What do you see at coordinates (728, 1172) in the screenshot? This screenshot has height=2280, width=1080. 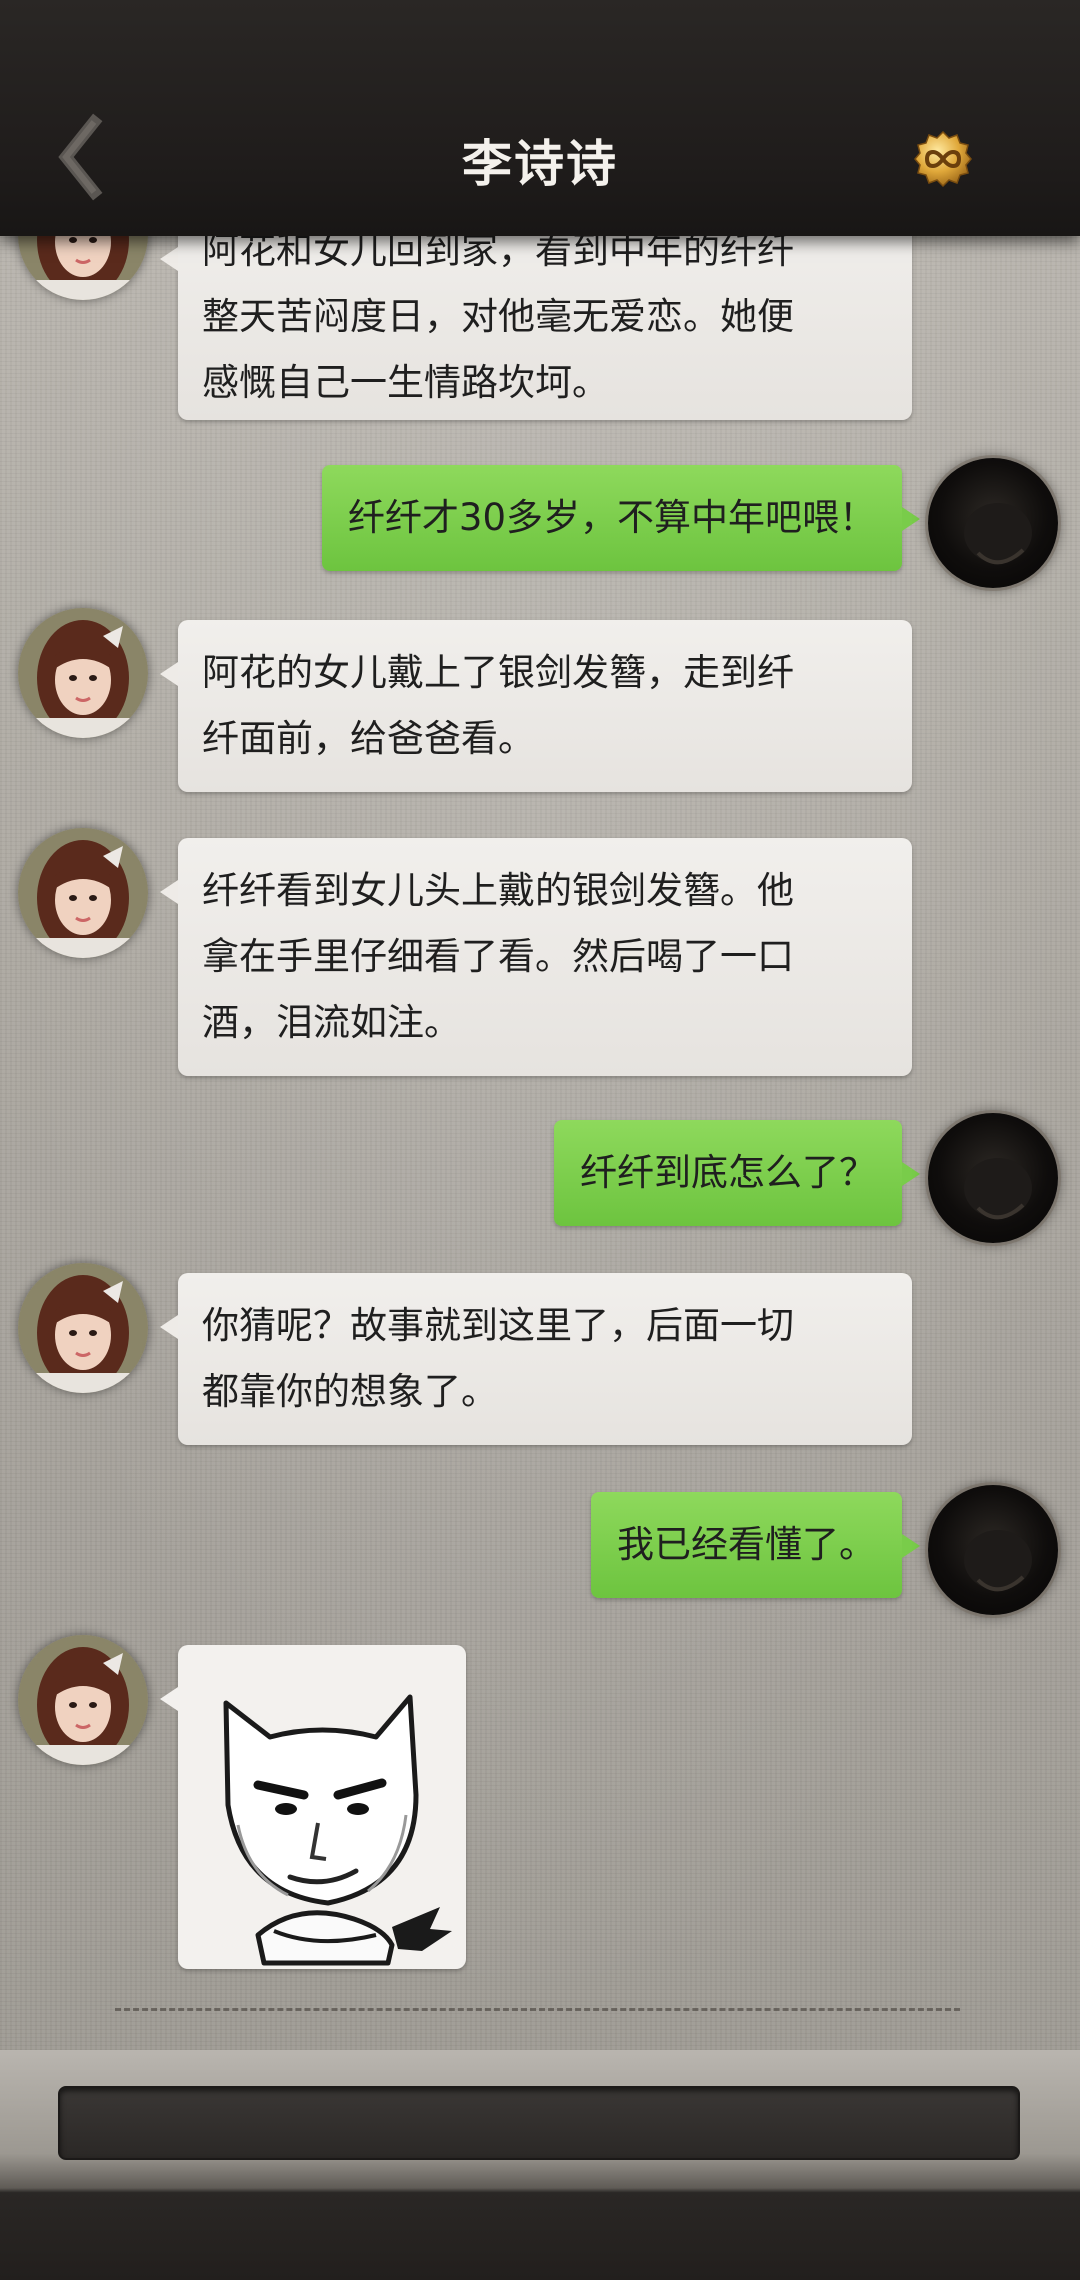 I see `message-text: 纤纤到底怎么了？` at bounding box center [728, 1172].